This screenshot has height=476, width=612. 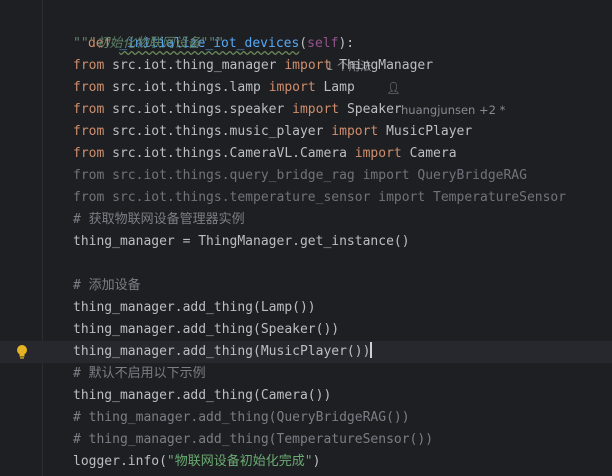 What do you see at coordinates (148, 43) in the screenshot?
I see `docstring: """初始化物联网设备"""` at bounding box center [148, 43].